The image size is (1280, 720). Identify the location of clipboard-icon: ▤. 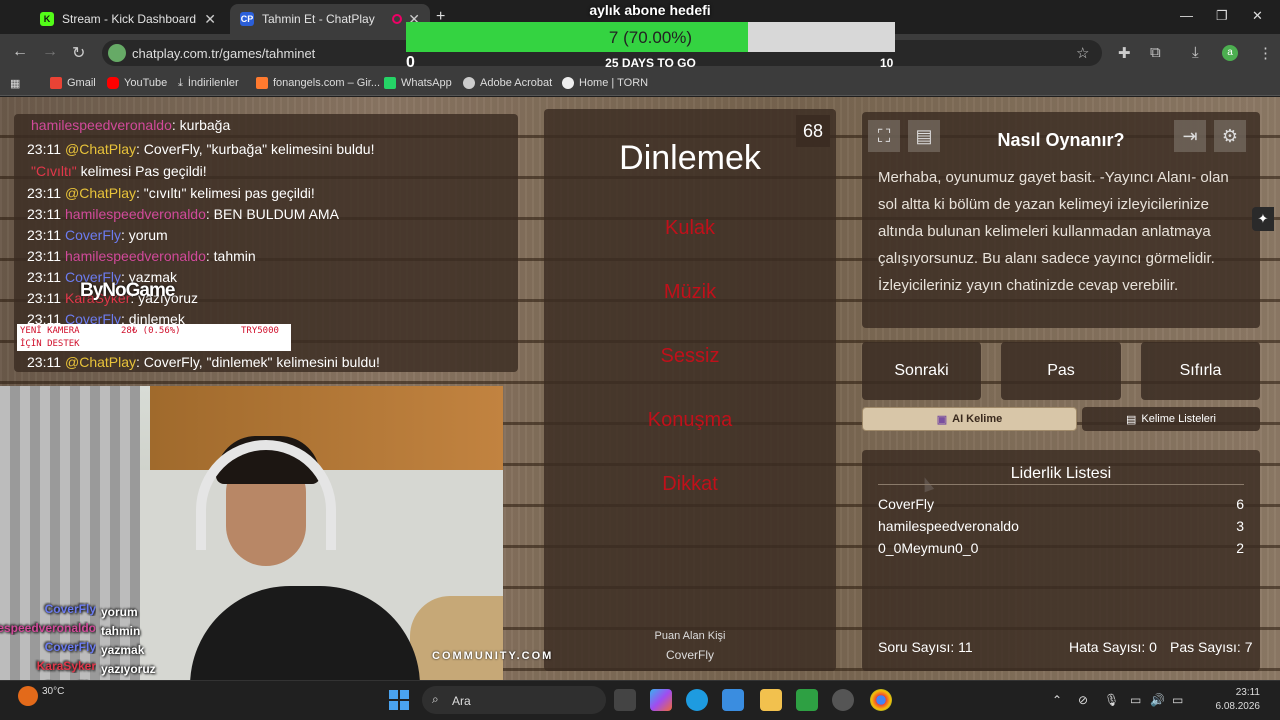
(1131, 419).